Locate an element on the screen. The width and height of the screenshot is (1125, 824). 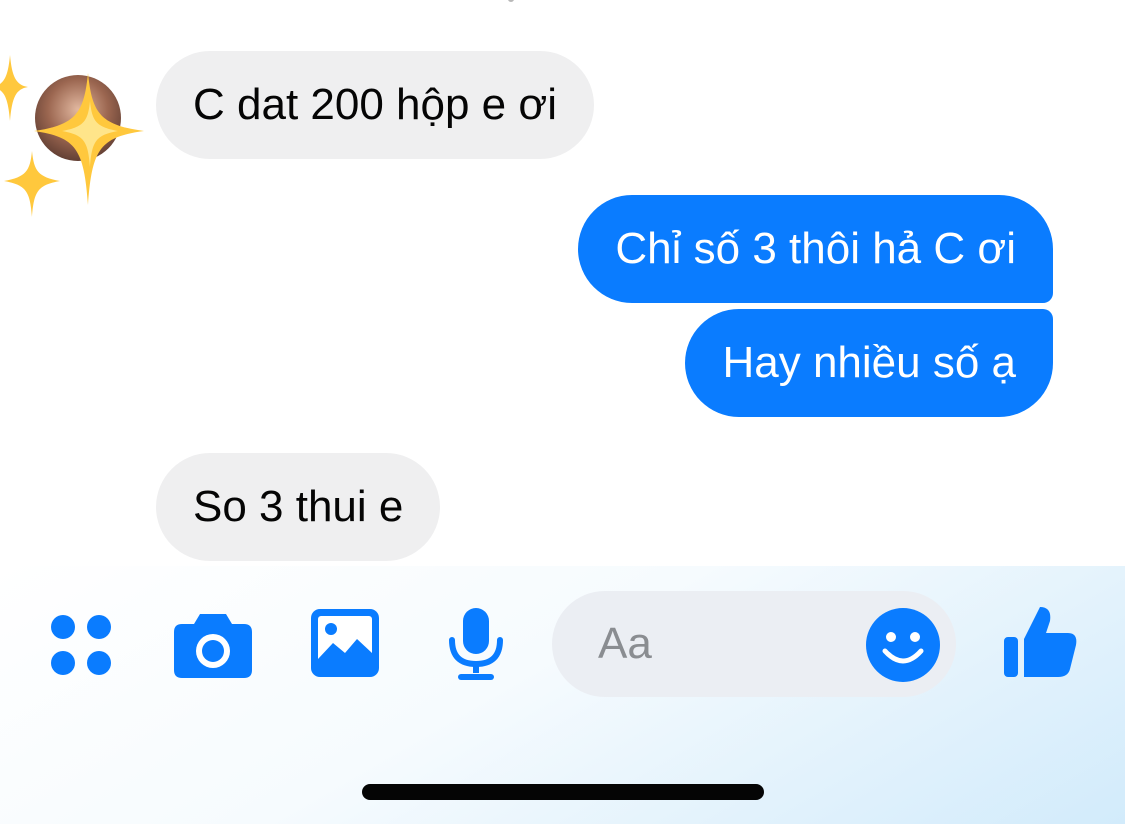
message-bubble-outgoing: Chỉ số 3 thôi hả C ơi is located at coordinates (815, 249).